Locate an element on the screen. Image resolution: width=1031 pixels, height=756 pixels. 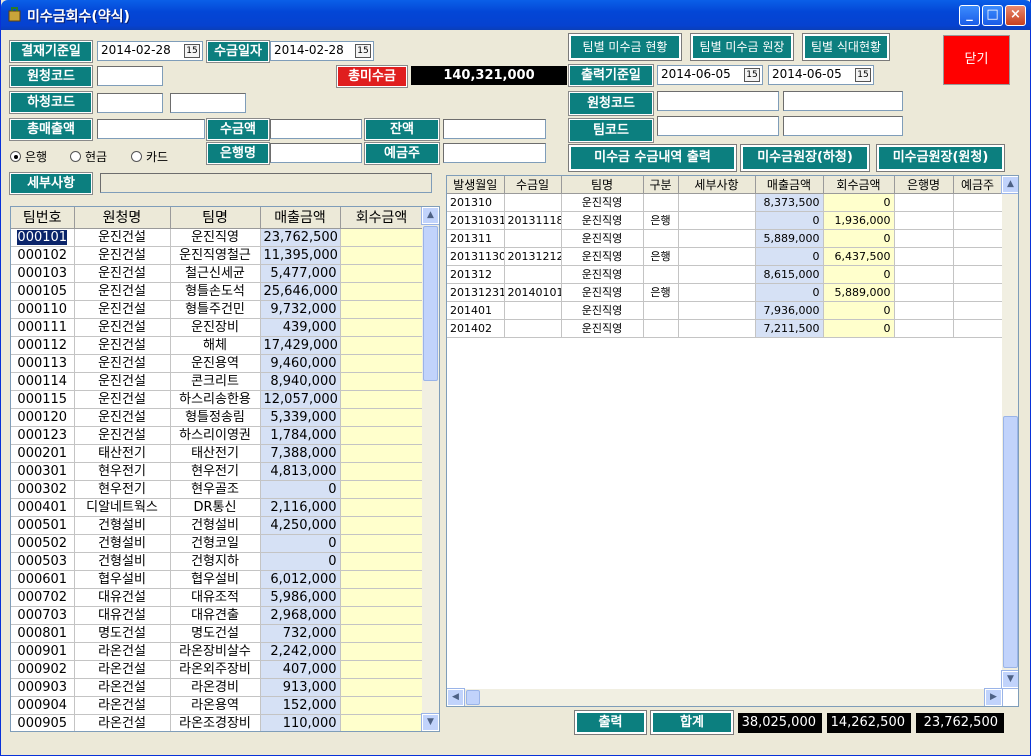
table-row: 000114 운진건설 콘크리트 8,940,000 is located at coordinates (217, 381).